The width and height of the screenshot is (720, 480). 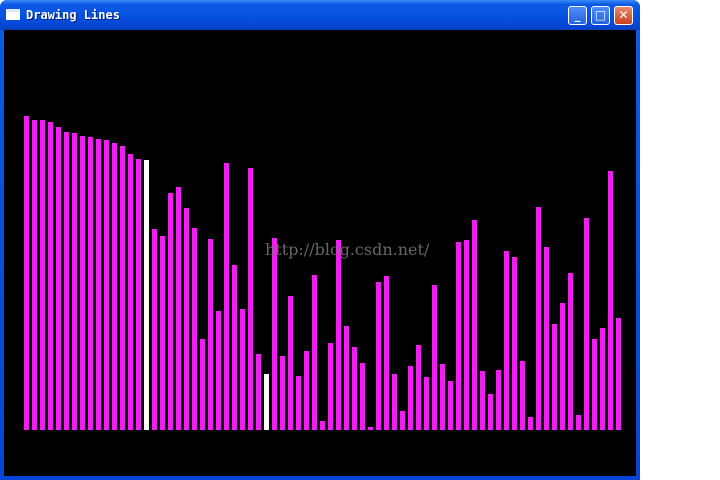 I want to click on title-bar: Drawing Lines _ □ ✕, so click(x=320, y=15).